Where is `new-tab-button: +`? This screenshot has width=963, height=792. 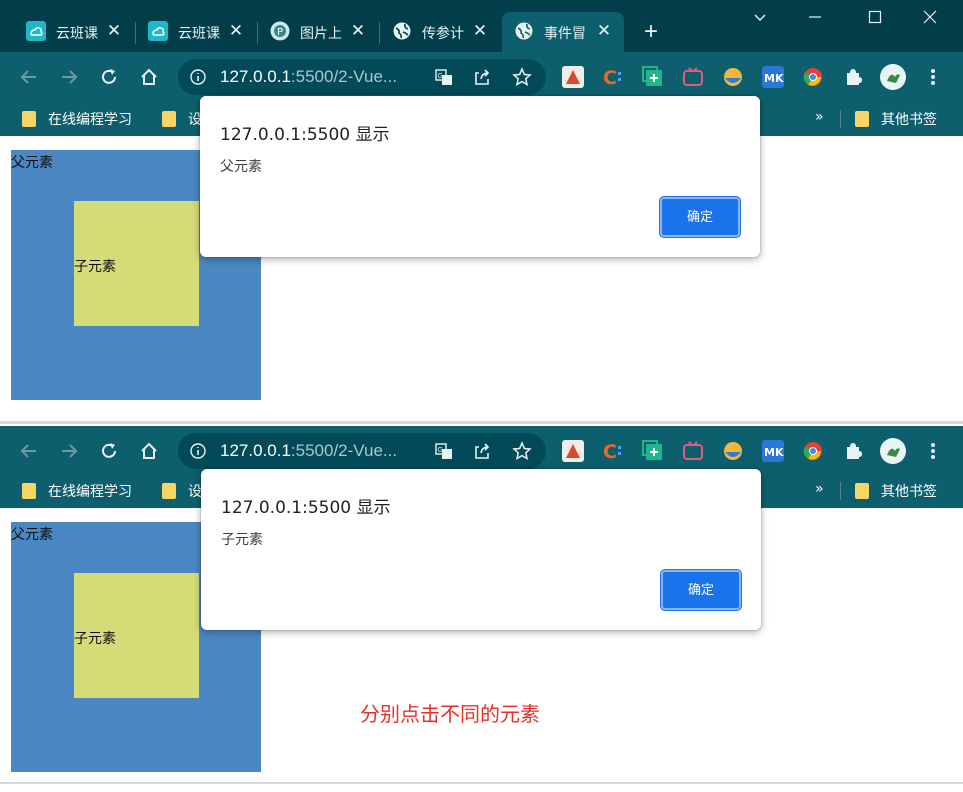 new-tab-button: + is located at coordinates (651, 32).